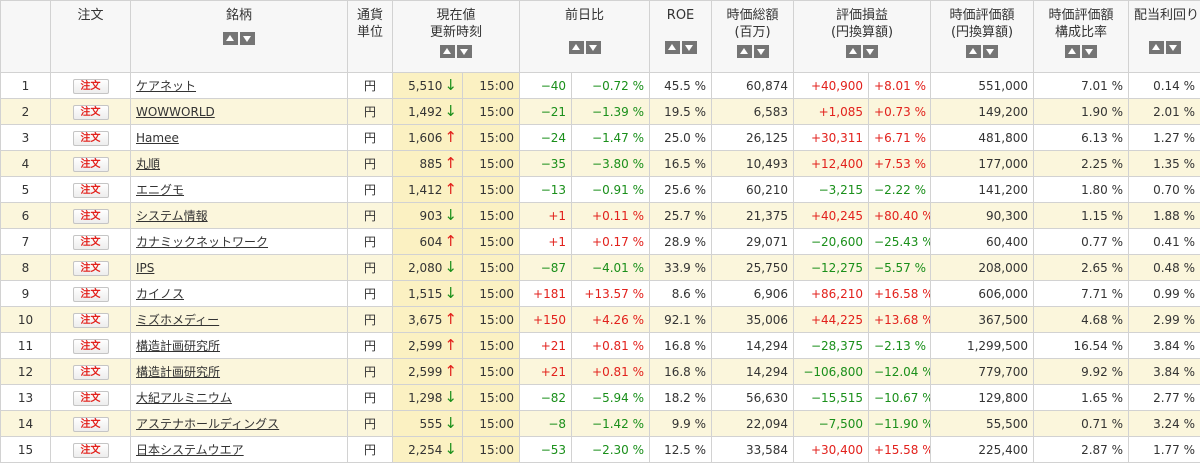  I want to click on row-number: 1, so click(25, 85).